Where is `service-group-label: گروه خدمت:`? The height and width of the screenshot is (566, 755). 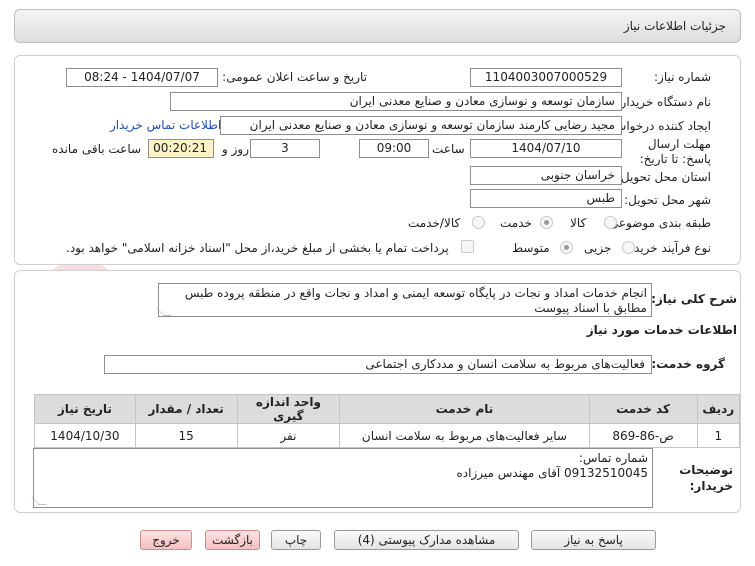
service-group-label: گروه خدمت: is located at coordinates (688, 364).